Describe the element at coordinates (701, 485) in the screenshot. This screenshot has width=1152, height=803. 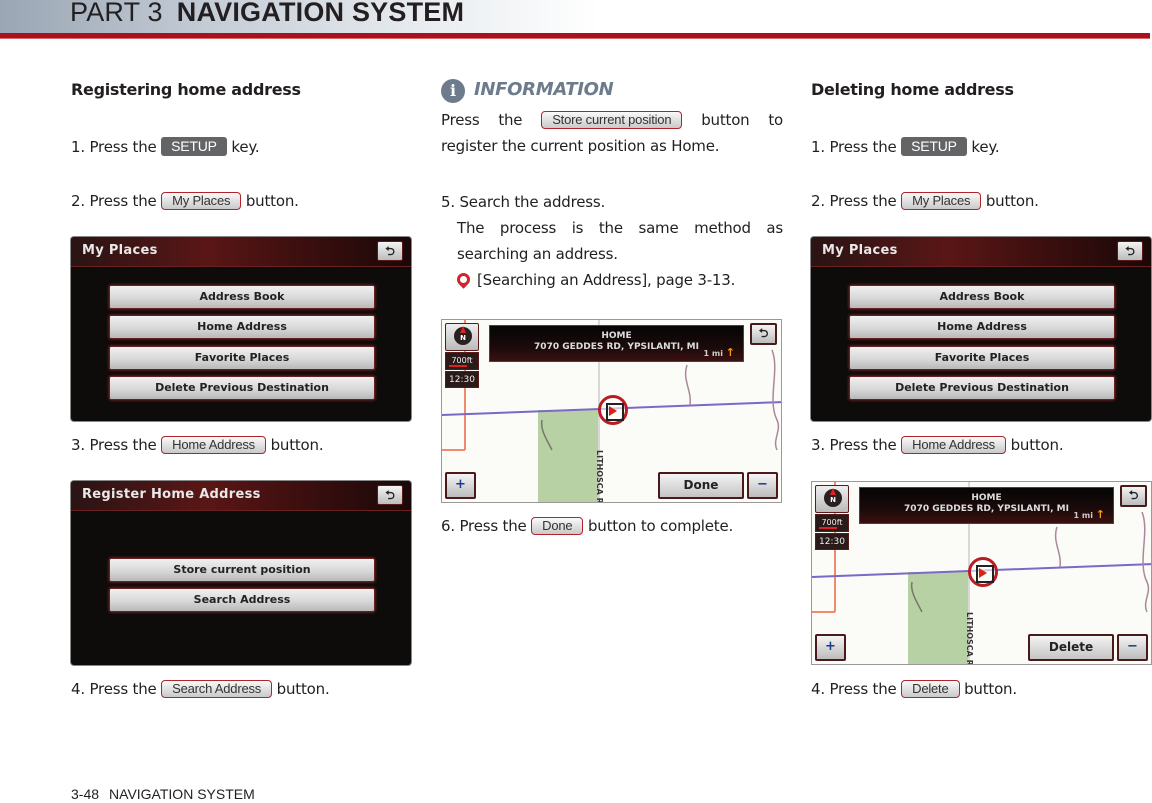
I see `done-button: Done` at that location.